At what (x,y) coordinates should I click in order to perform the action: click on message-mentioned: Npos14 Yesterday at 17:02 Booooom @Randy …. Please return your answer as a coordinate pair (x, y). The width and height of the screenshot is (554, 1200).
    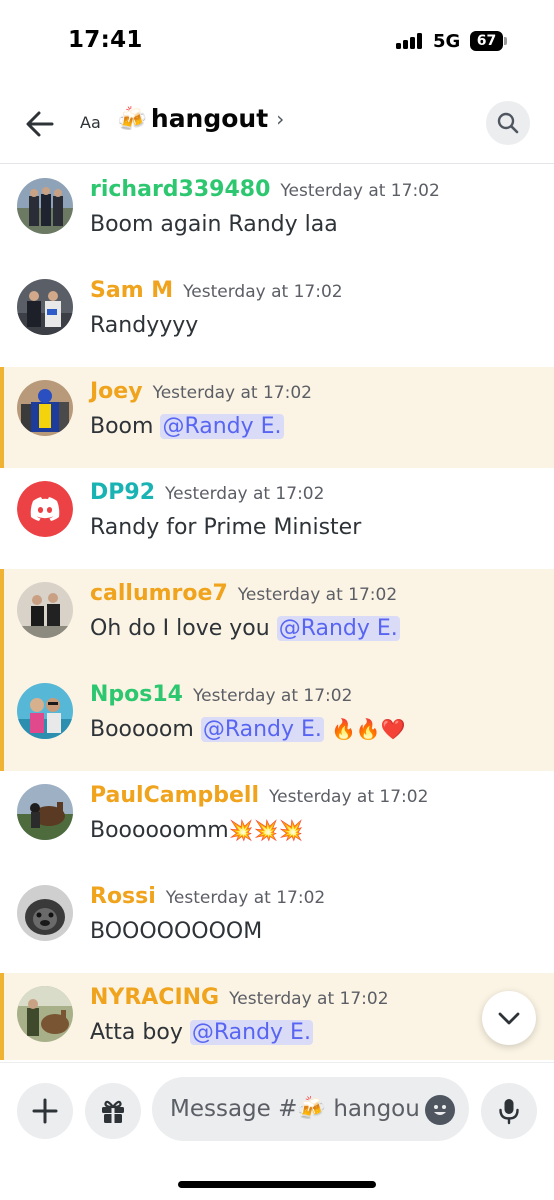
    Looking at the image, I should click on (277, 720).